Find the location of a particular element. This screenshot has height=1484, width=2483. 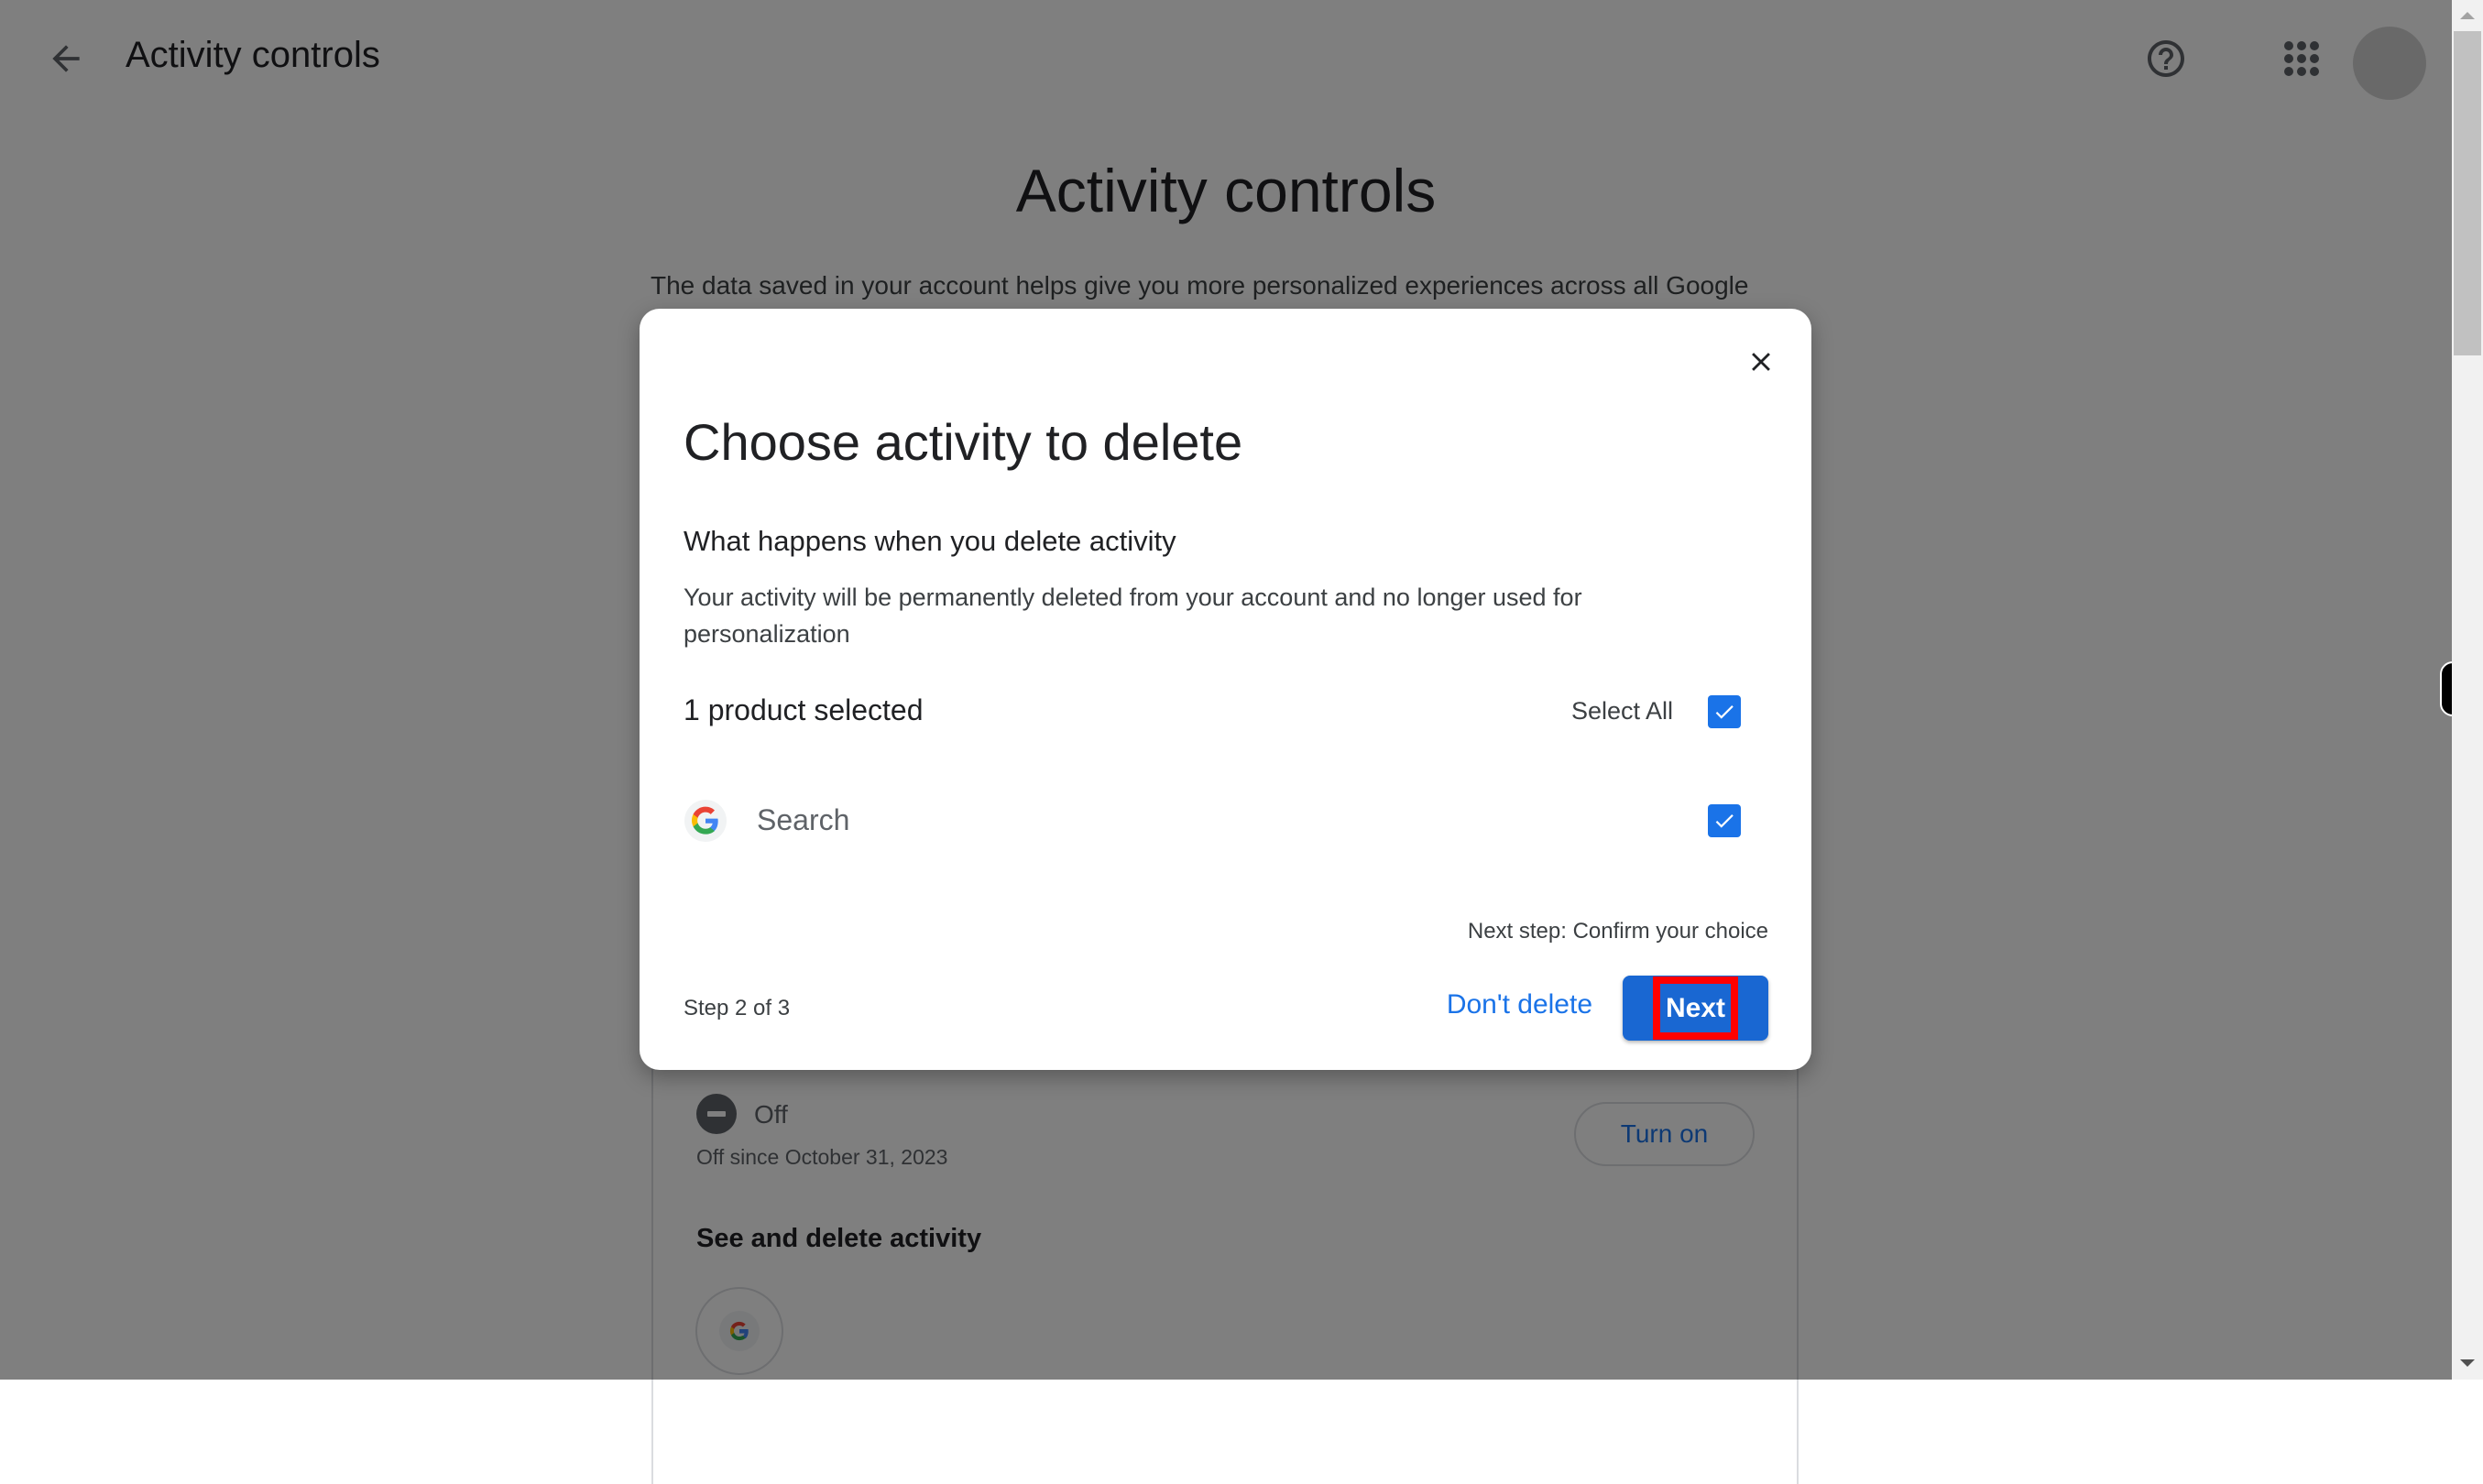

dialog-title: Choose activity to delete is located at coordinates (964, 442).